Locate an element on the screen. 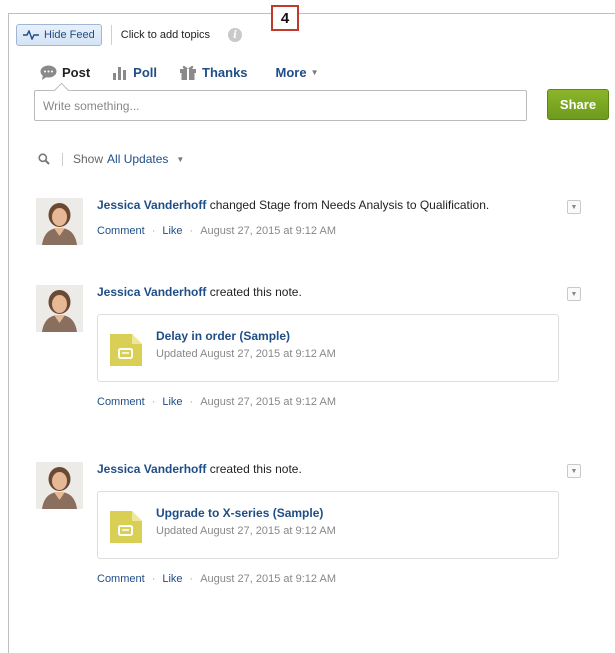 This screenshot has height=653, width=615. tab-post-label: Post is located at coordinates (76, 72).